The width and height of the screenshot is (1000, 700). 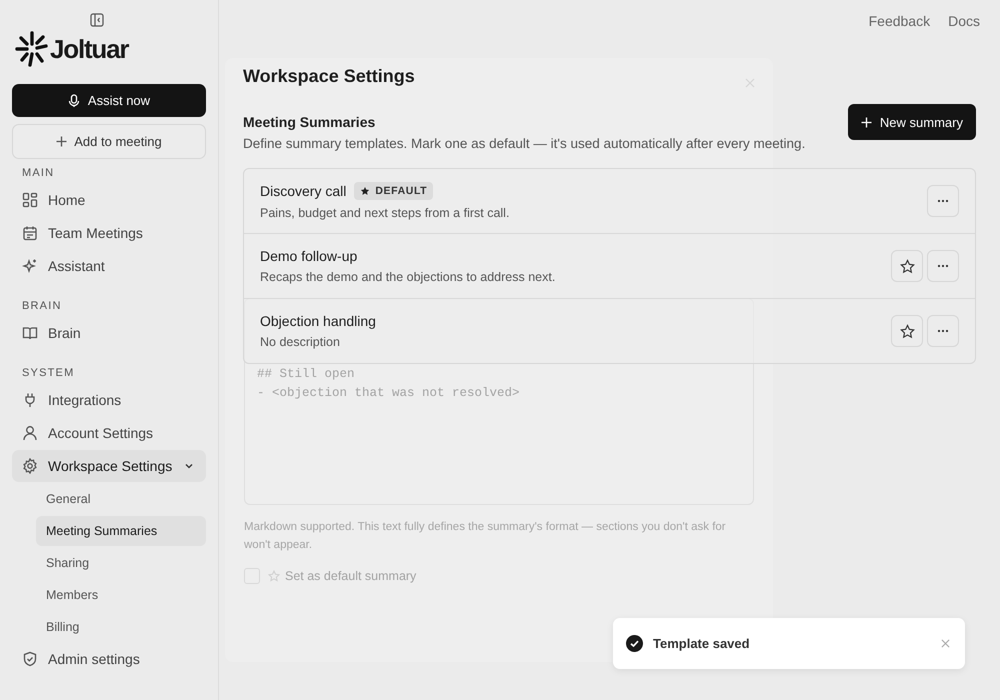 I want to click on field-hint: Markdown supported. This text fully defines the summary's format — sections you don't ask for won't appear., so click(x=485, y=536).